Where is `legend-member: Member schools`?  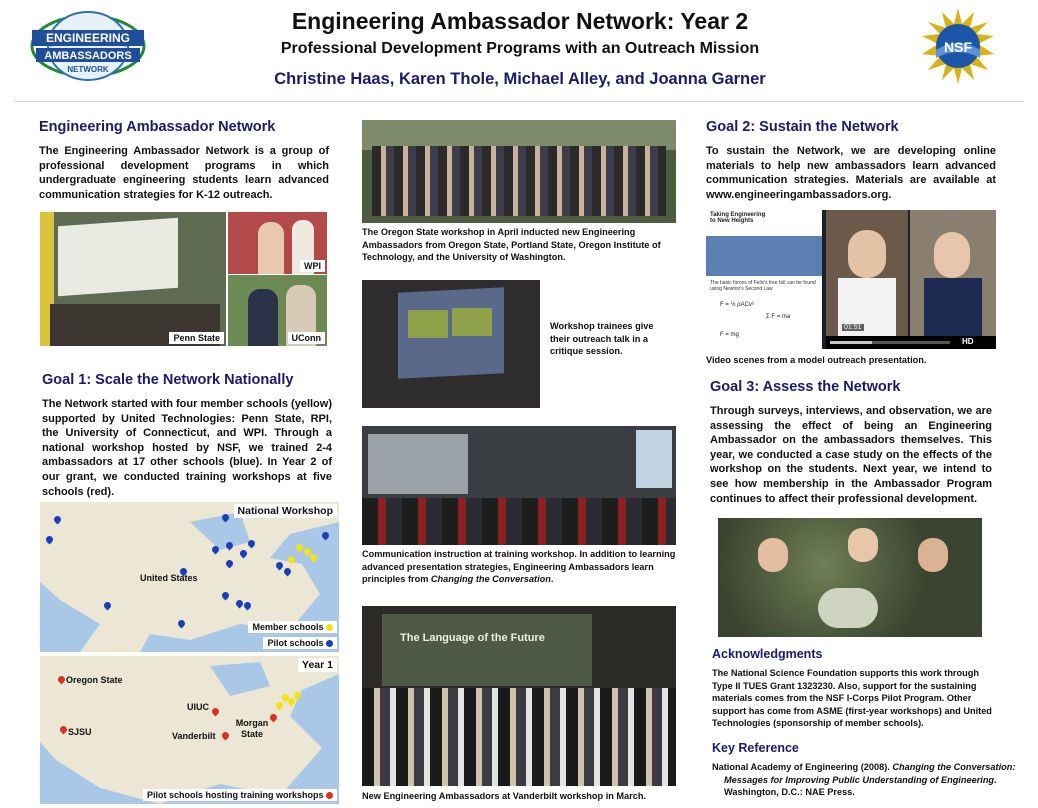
legend-member: Member schools is located at coordinates (292, 627).